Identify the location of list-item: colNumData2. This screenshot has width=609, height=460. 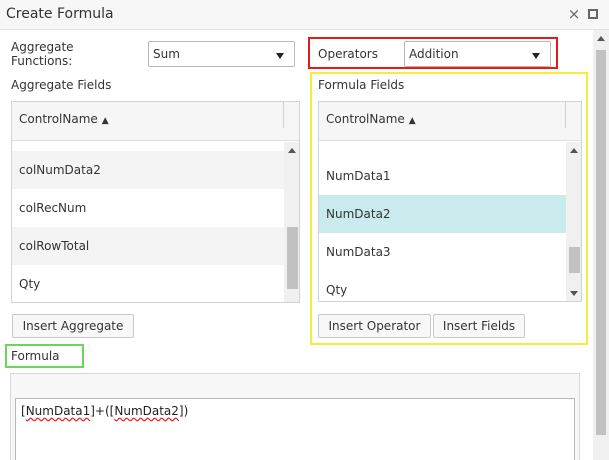
(148, 170).